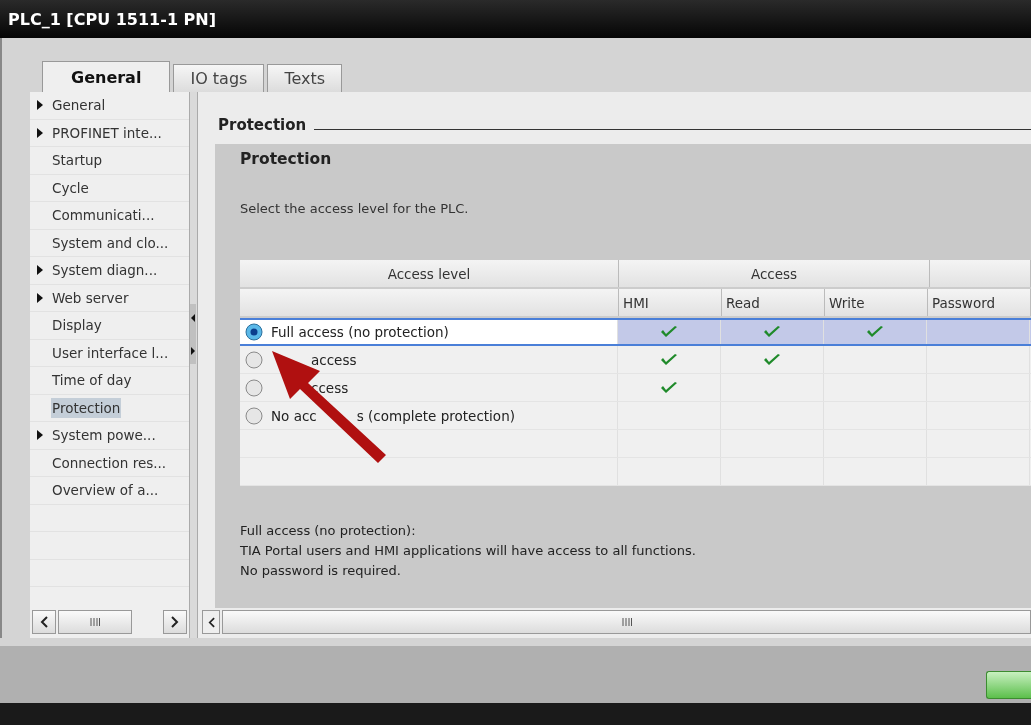  What do you see at coordinates (355, 208) in the screenshot?
I see `instruction-text: Select the access level for the PLC.` at bounding box center [355, 208].